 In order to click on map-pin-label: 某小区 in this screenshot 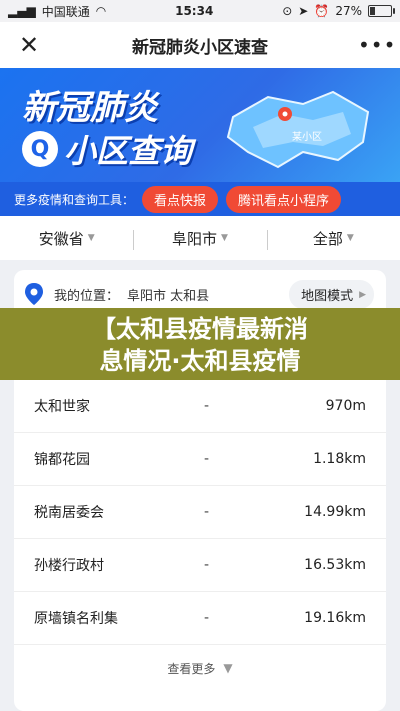, I will do `click(307, 137)`.